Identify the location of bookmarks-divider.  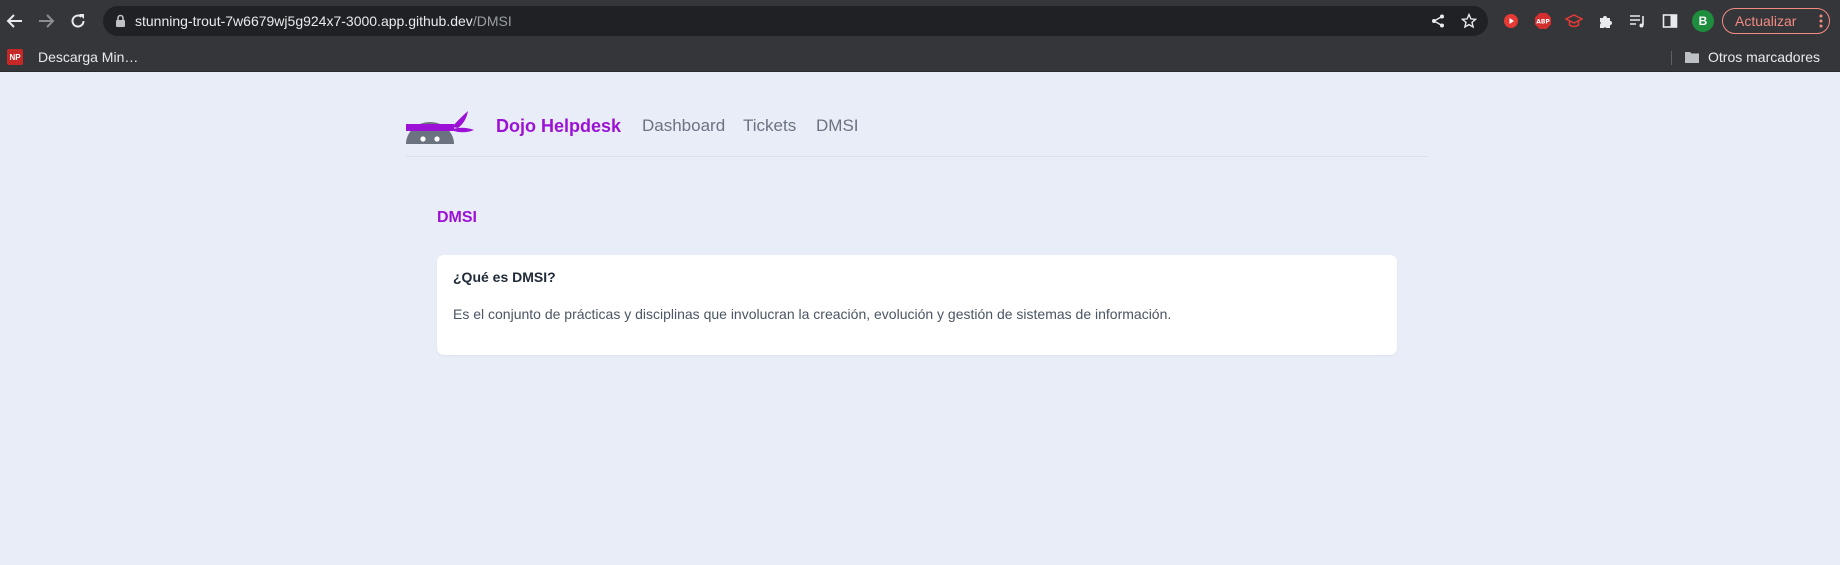
(1671, 58).